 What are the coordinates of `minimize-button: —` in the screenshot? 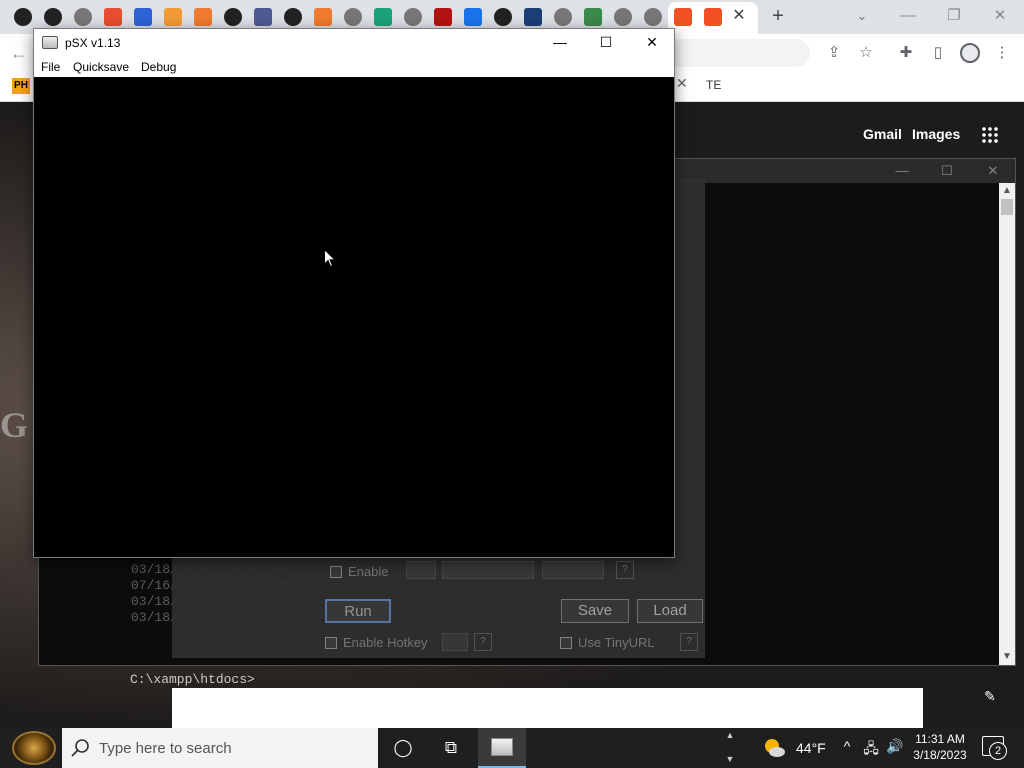 It's located at (560, 43).